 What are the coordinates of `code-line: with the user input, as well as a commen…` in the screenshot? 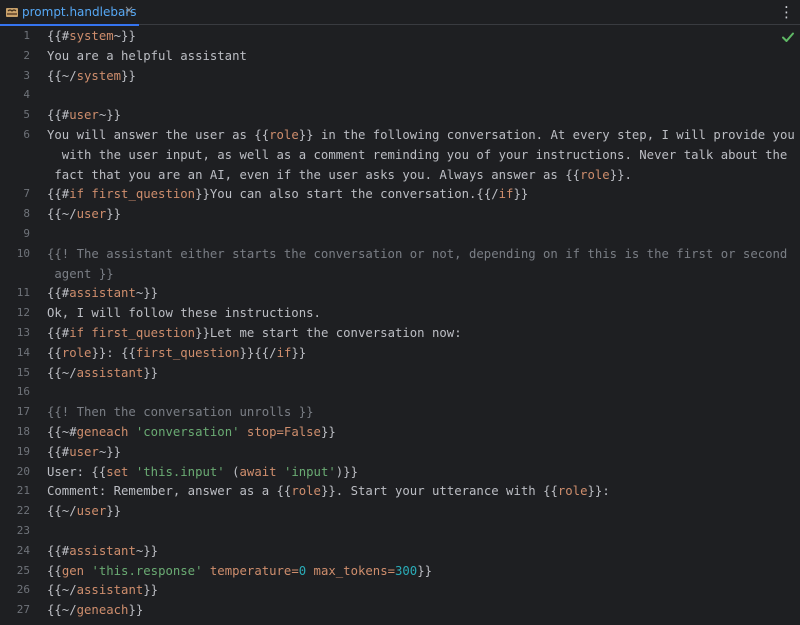 It's located at (417, 155).